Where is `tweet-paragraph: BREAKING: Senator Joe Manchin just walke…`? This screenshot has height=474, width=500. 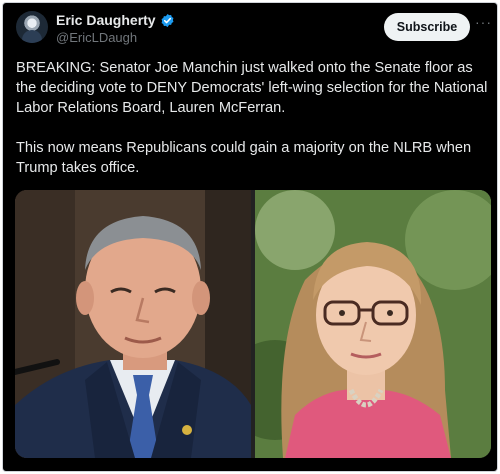
tweet-paragraph: BREAKING: Senator Joe Manchin just walke… is located at coordinates (252, 88).